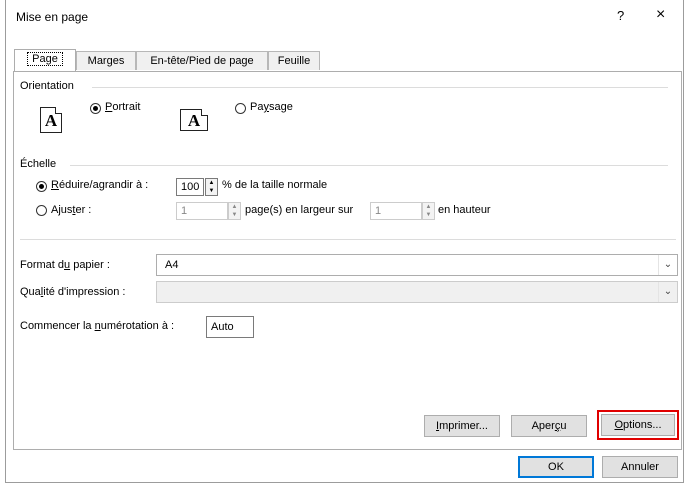 This screenshot has height=484, width=685. Describe the element at coordinates (71, 210) in the screenshot. I see `fit-label: Ajuster :` at that location.